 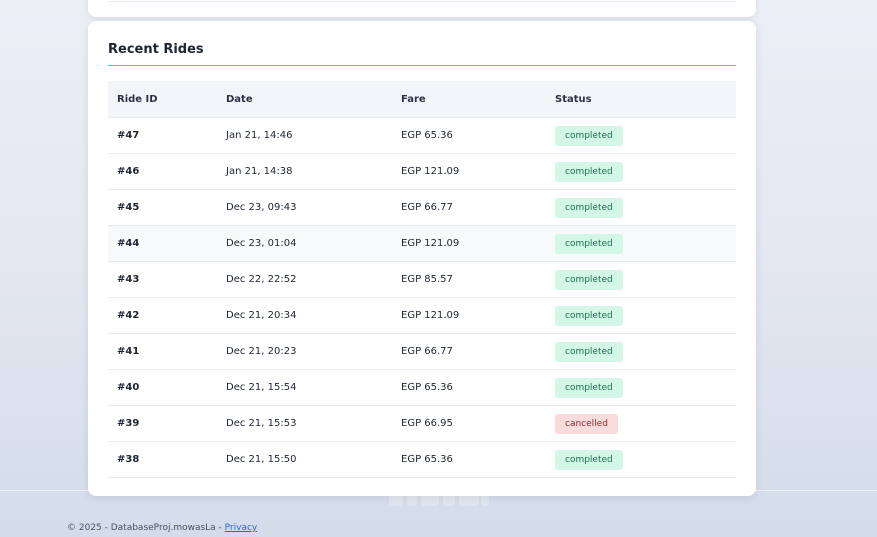 I want to click on date-cell: Dec 21, 15:50, so click(x=261, y=459).